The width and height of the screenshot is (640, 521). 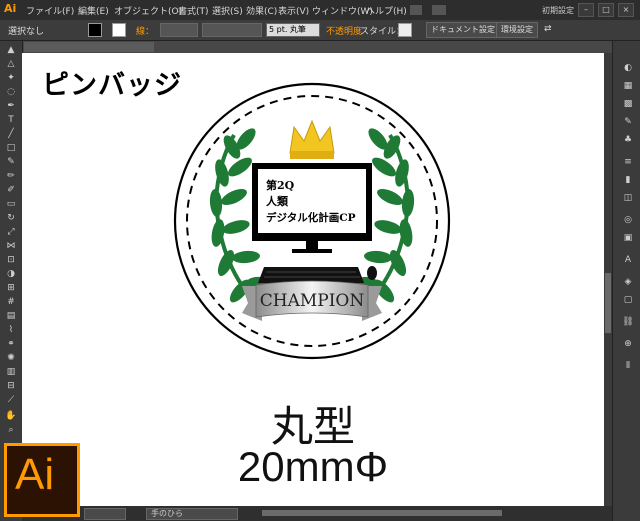 I want to click on screen-line-2: 人類, so click(x=277, y=201).